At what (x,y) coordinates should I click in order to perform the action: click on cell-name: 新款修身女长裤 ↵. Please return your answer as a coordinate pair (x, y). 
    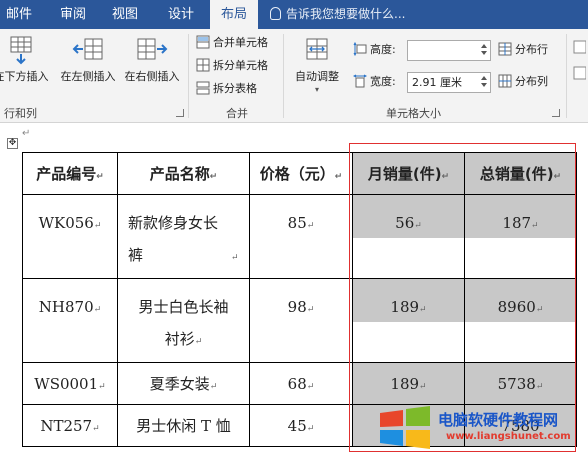
    Looking at the image, I should click on (183, 236).